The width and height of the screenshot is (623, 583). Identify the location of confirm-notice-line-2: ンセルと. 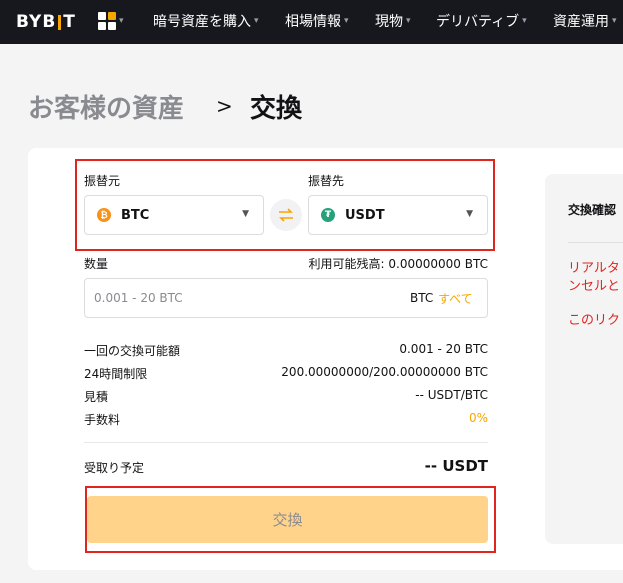
(594, 286).